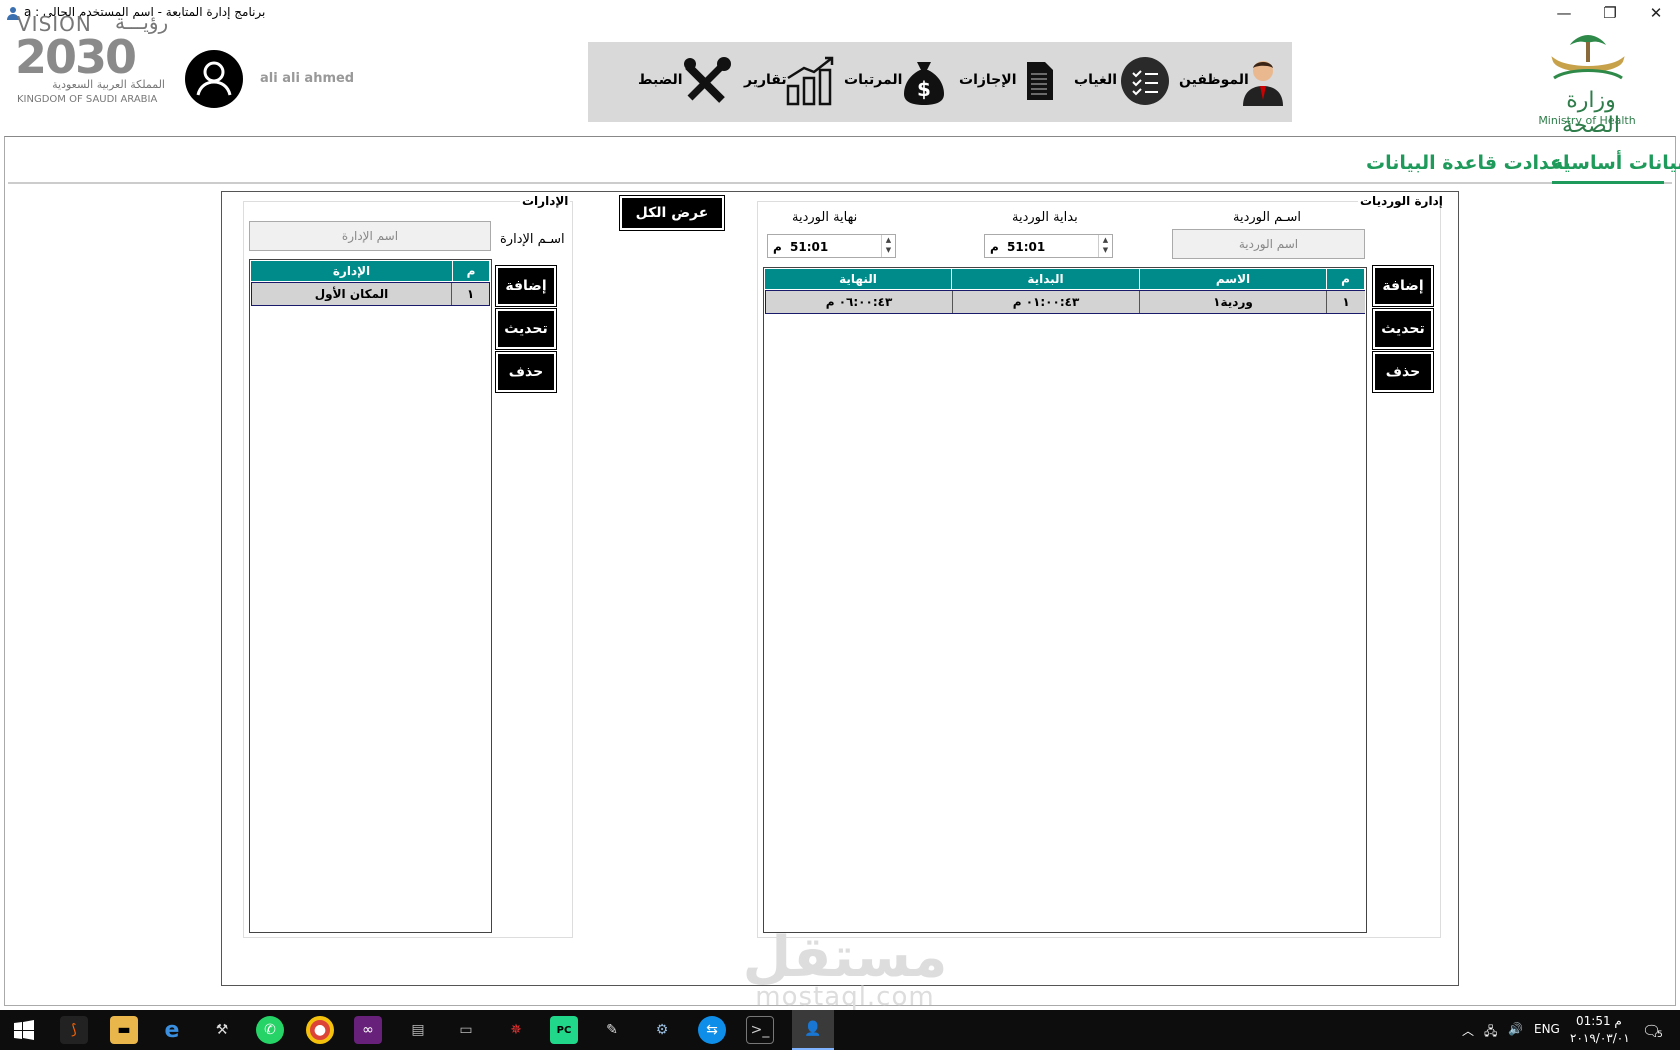 Image resolution: width=1680 pixels, height=1050 pixels. What do you see at coordinates (1233, 302) in the screenshot?
I see `cell-name: وردية١` at bounding box center [1233, 302].